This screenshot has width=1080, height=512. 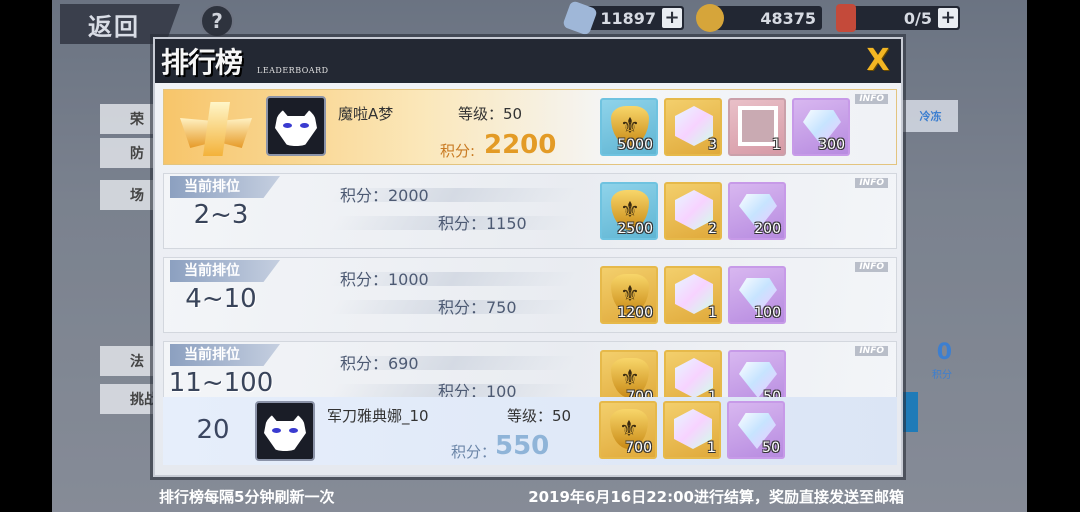 What do you see at coordinates (846, 18) in the screenshot?
I see `stamina-icon` at bounding box center [846, 18].